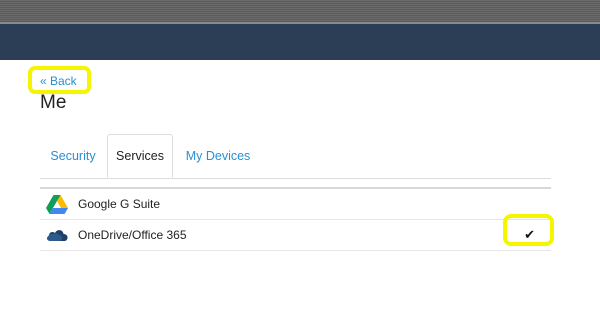  What do you see at coordinates (300, 12) in the screenshot?
I see `browser-toolbar` at bounding box center [300, 12].